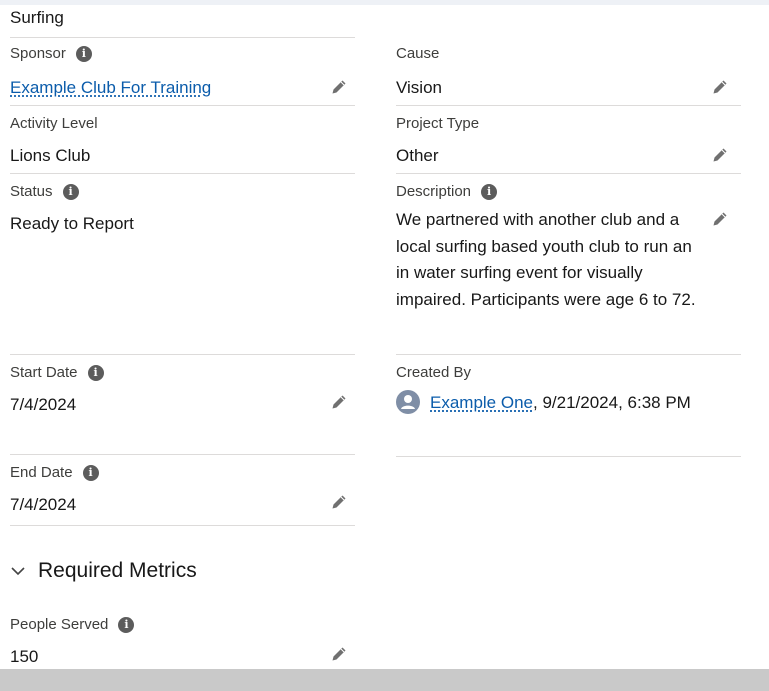 This screenshot has height=691, width=769. I want to click on end-date-value: 7/4/2024, so click(43, 504).